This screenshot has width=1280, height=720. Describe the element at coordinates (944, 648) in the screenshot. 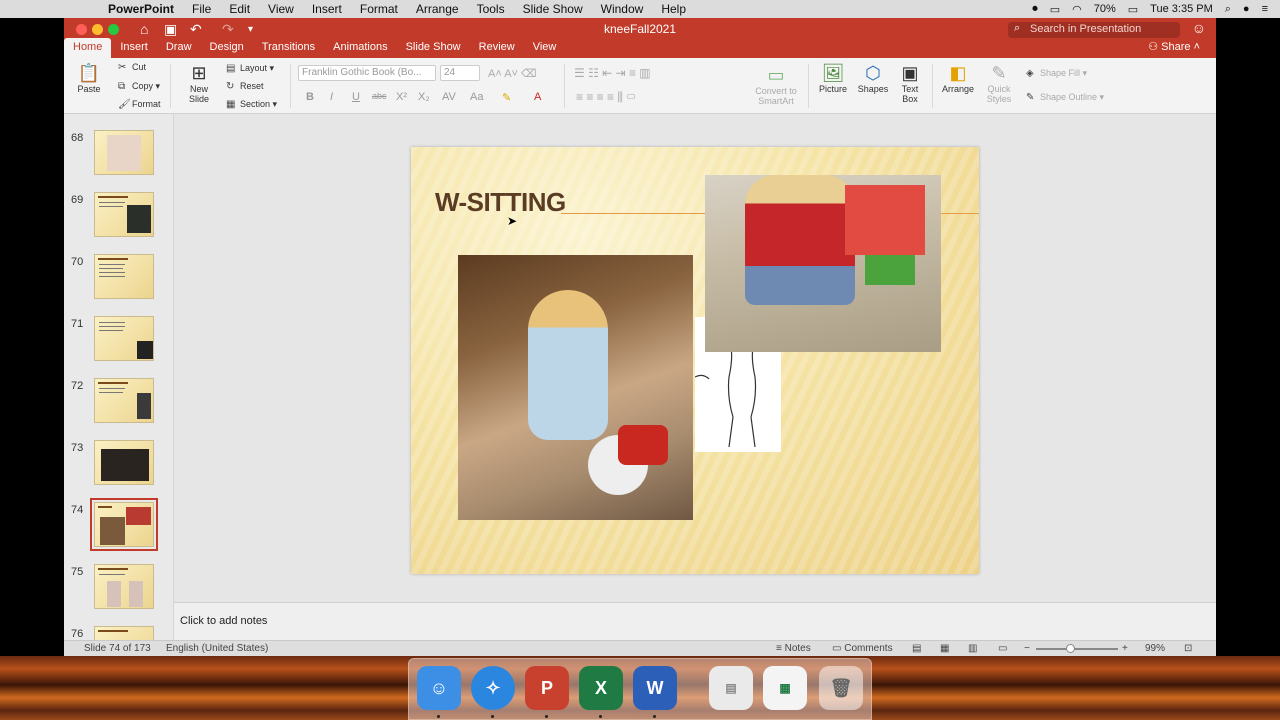

I see `slide-sorter-icon: ▦` at that location.